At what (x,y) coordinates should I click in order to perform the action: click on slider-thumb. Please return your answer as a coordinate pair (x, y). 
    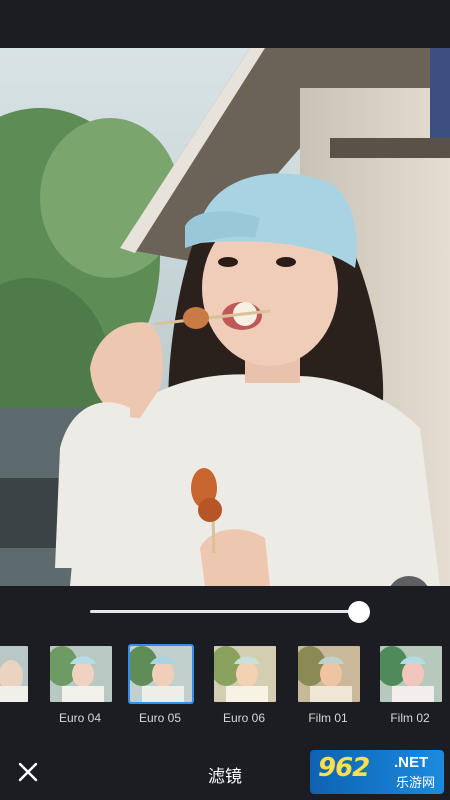
    Looking at the image, I should click on (359, 612).